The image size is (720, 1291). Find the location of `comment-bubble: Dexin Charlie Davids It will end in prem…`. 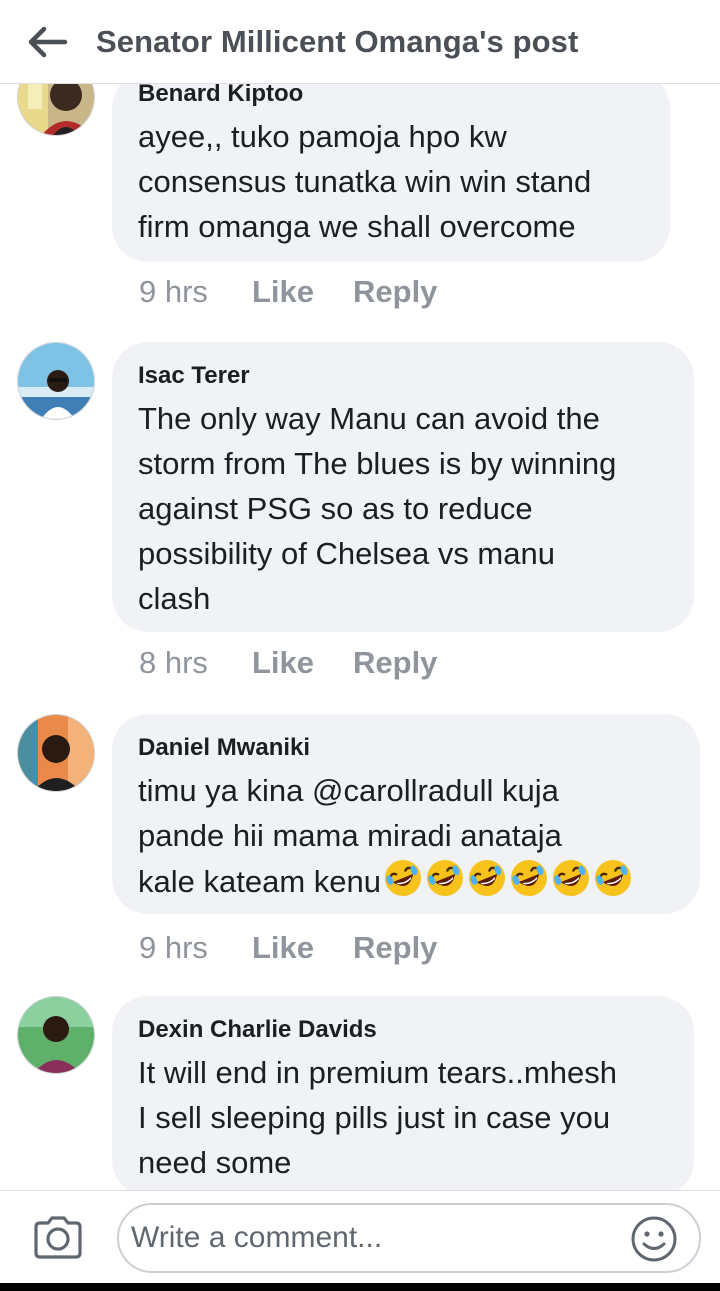

comment-bubble: Dexin Charlie Davids It will end in prem… is located at coordinates (403, 1093).